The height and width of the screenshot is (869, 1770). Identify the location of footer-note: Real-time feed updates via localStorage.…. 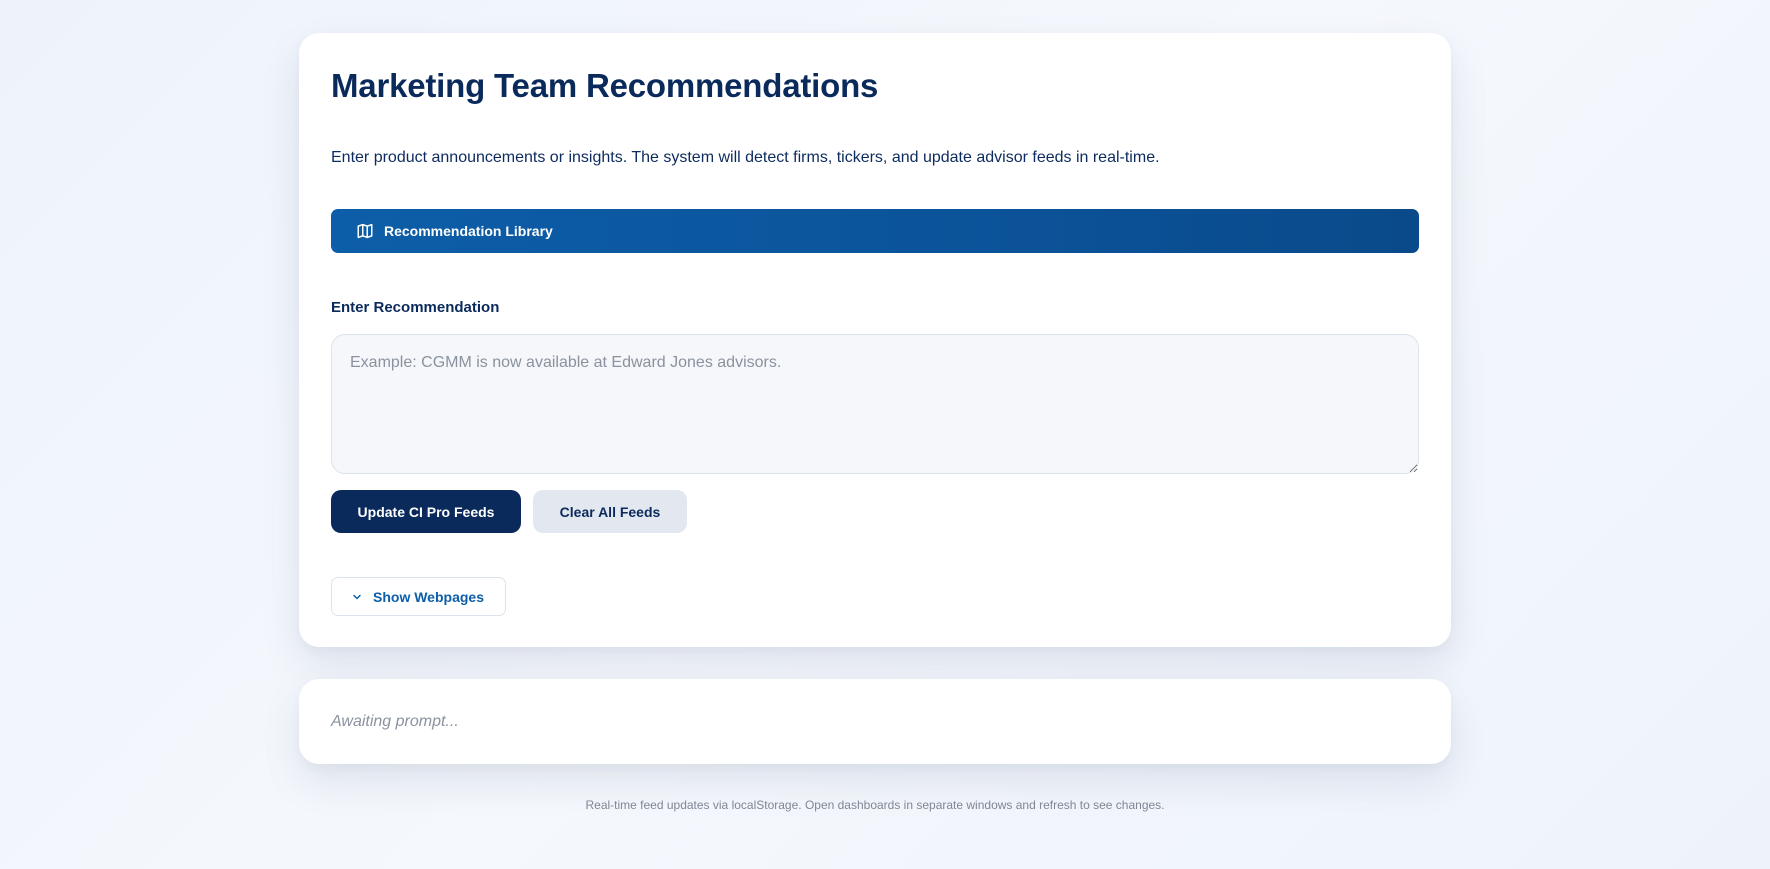
(875, 805).